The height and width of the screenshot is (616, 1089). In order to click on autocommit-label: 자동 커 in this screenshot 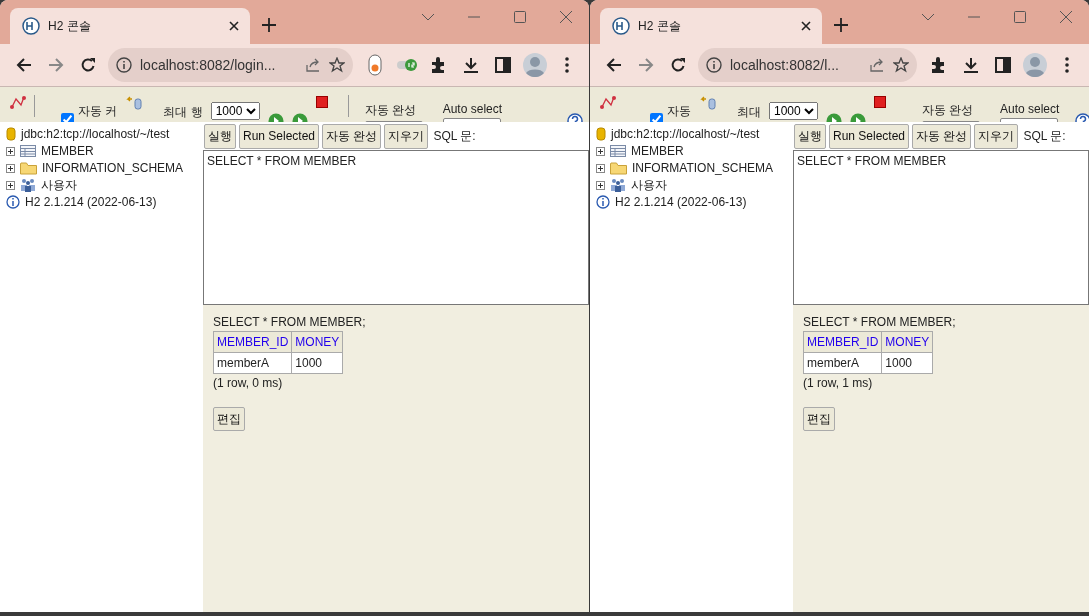, I will do `click(98, 111)`.